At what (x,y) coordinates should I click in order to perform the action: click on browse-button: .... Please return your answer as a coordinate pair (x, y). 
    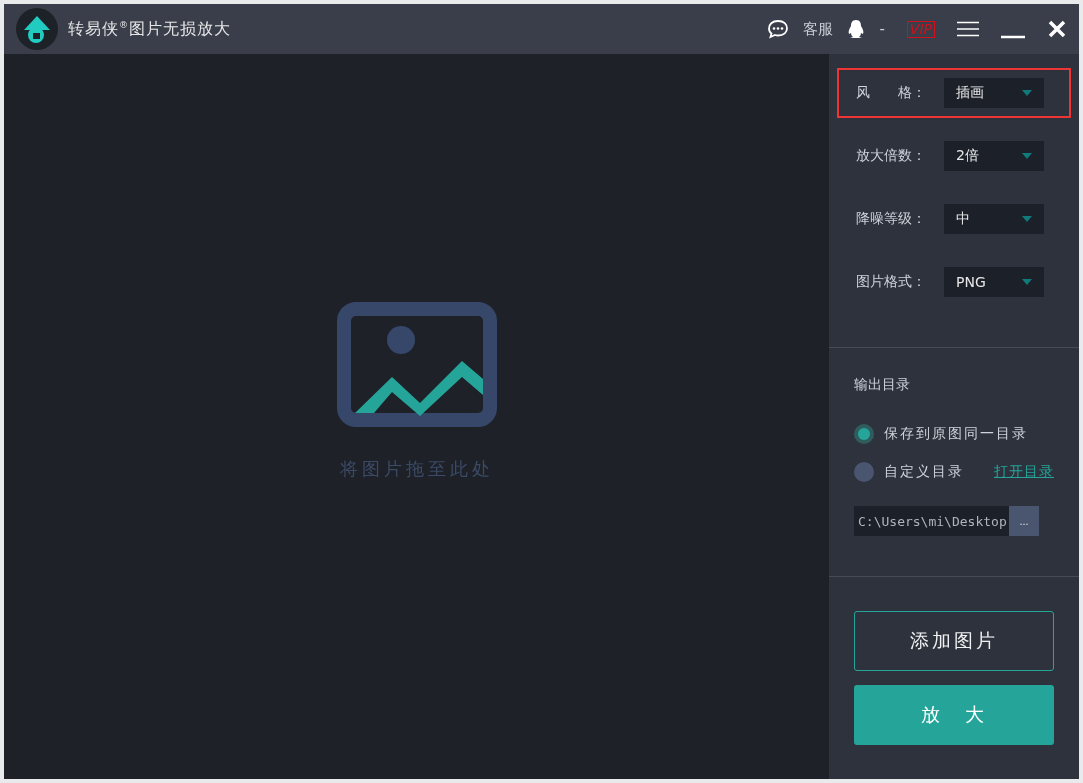
    Looking at the image, I should click on (1024, 521).